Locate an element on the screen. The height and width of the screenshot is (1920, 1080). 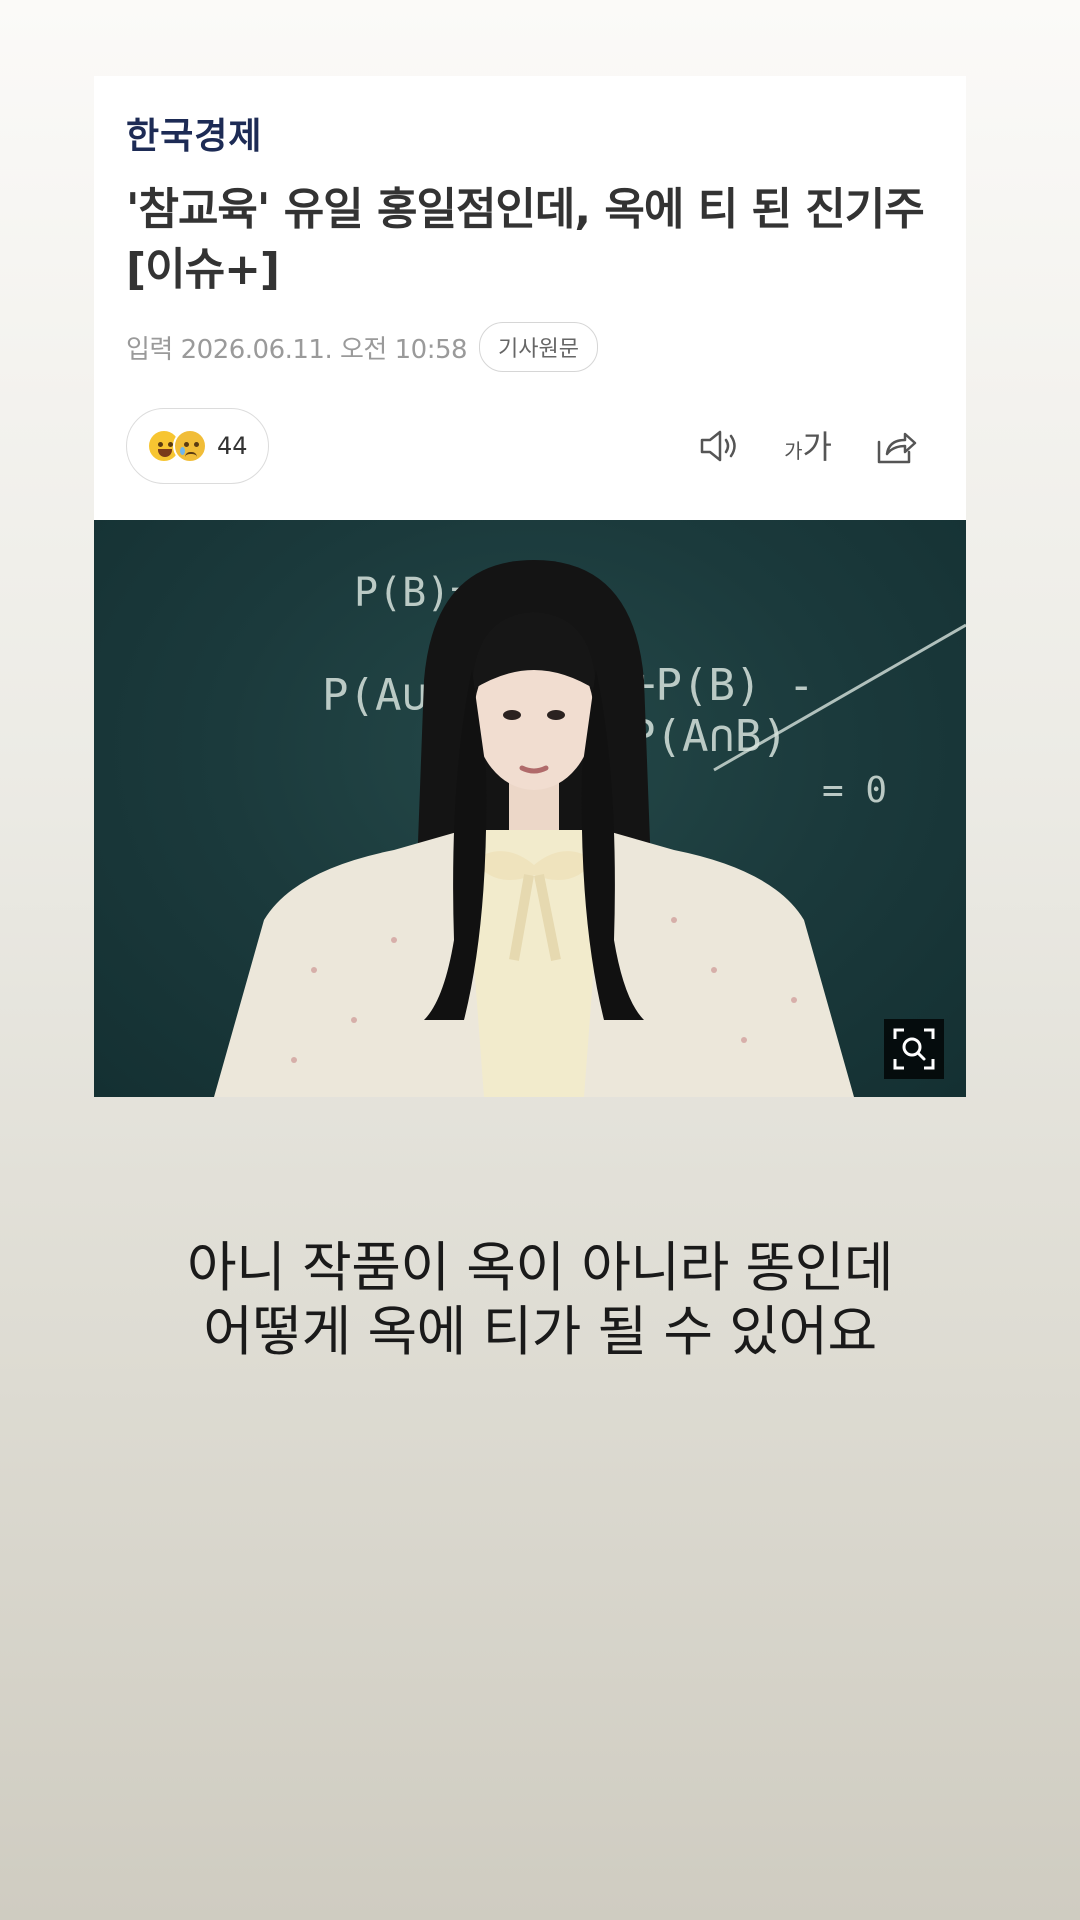
reaction-emojis is located at coordinates (177, 446).